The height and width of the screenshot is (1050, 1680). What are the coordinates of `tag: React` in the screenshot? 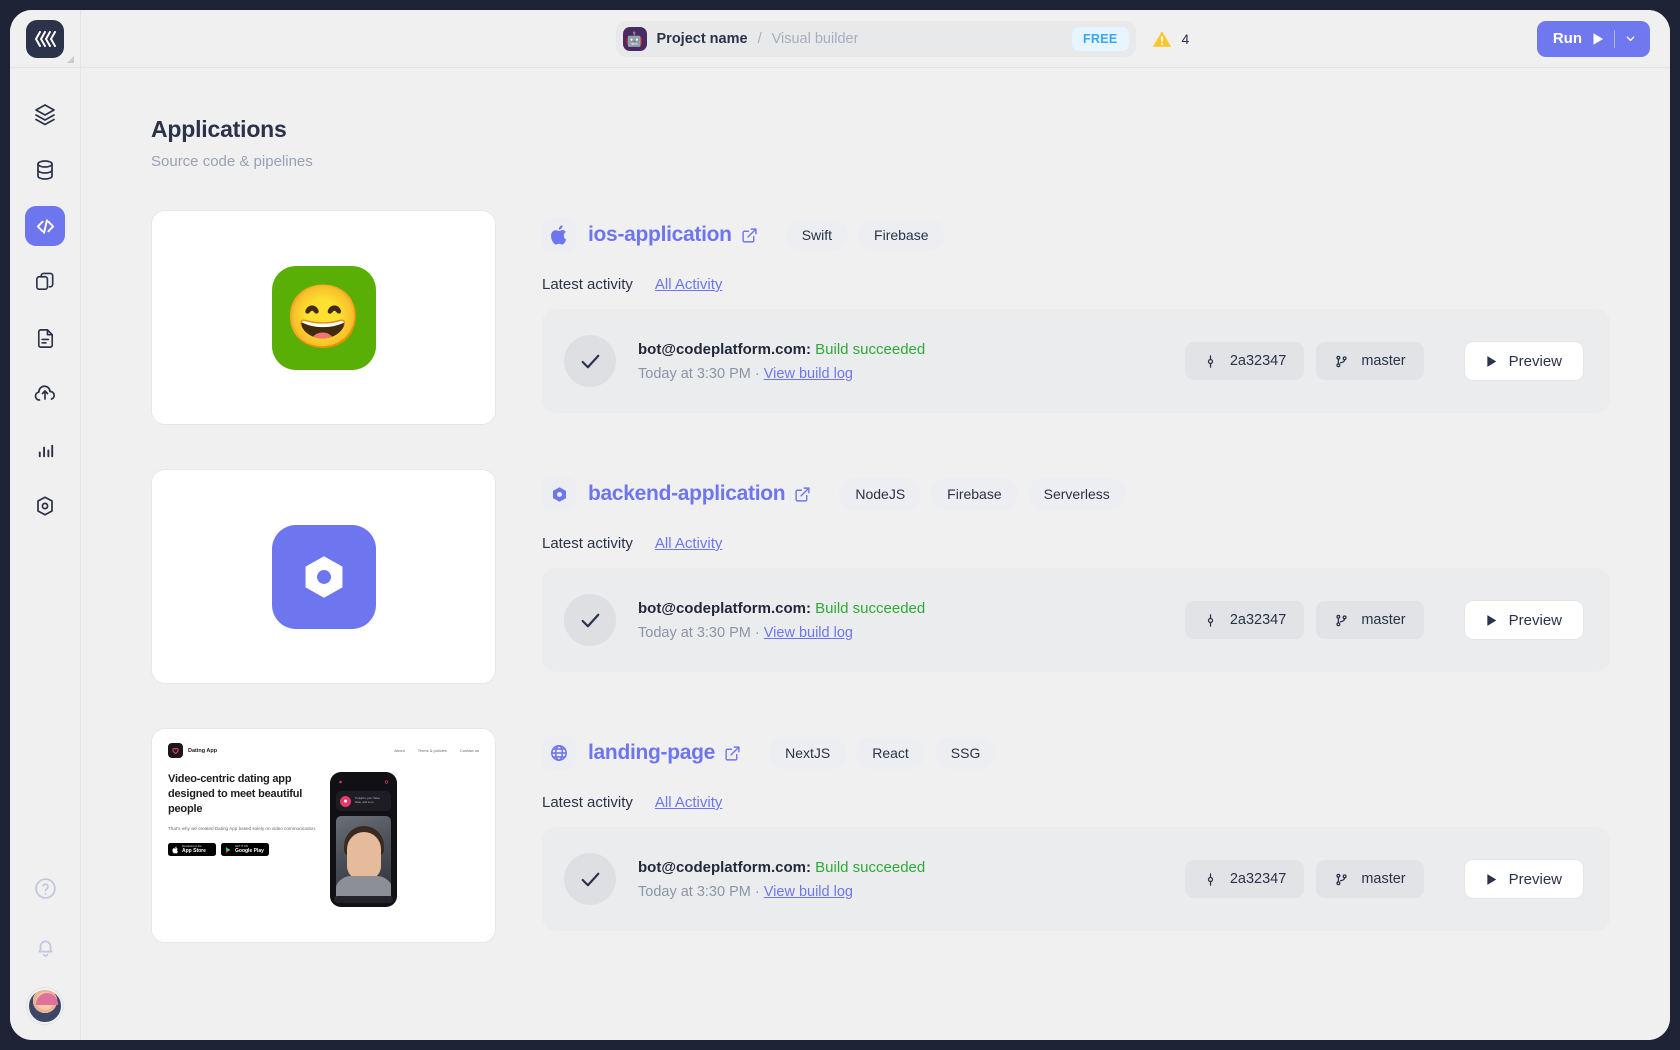 It's located at (890, 753).